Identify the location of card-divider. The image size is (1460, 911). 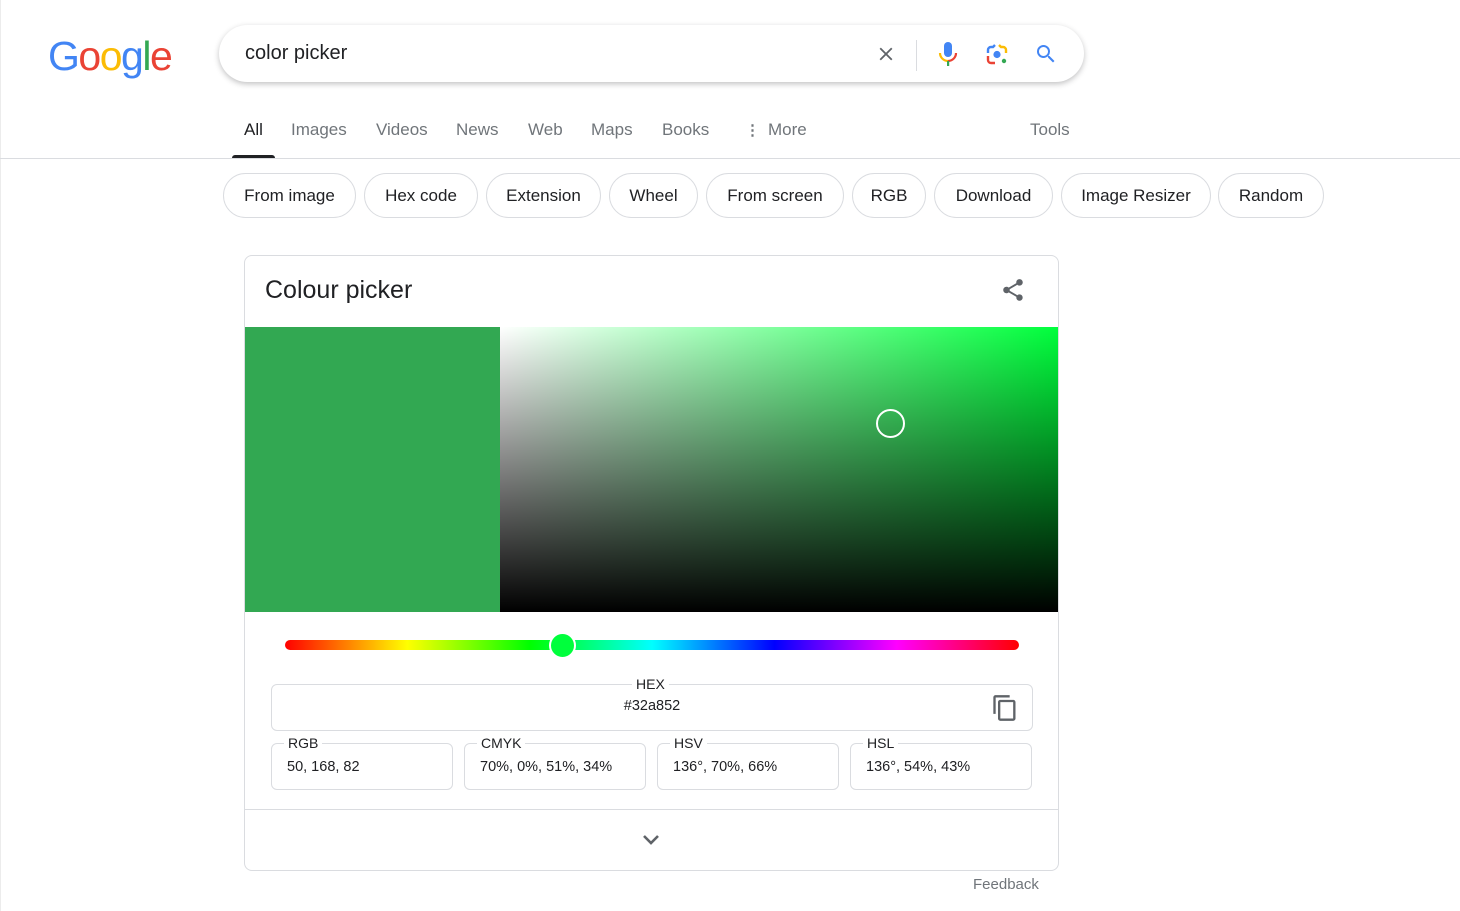
(651, 809).